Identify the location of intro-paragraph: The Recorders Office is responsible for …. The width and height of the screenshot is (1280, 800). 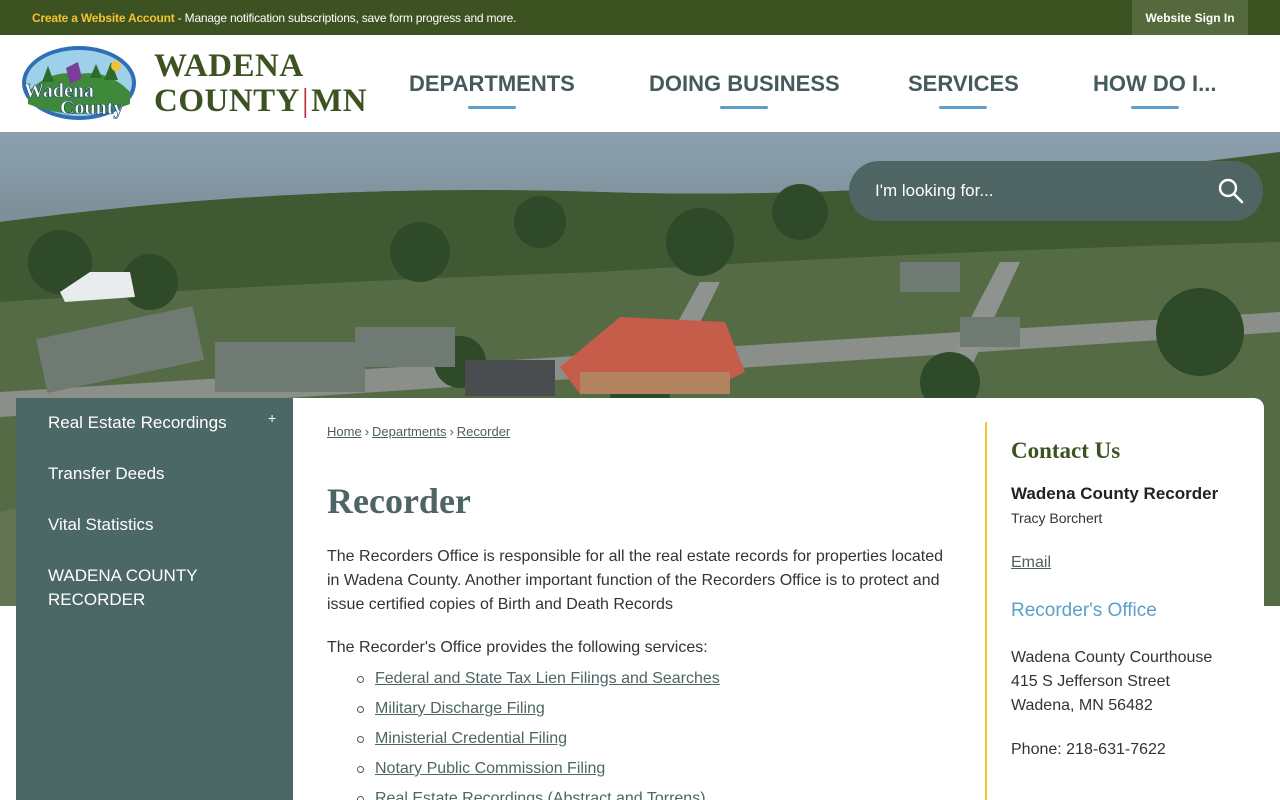
(635, 580).